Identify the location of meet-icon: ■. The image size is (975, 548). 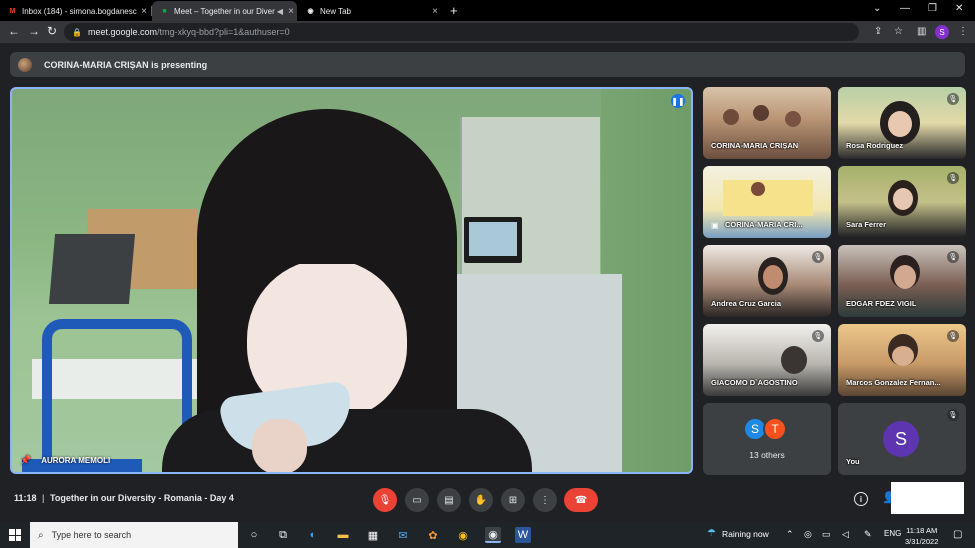
(164, 11).